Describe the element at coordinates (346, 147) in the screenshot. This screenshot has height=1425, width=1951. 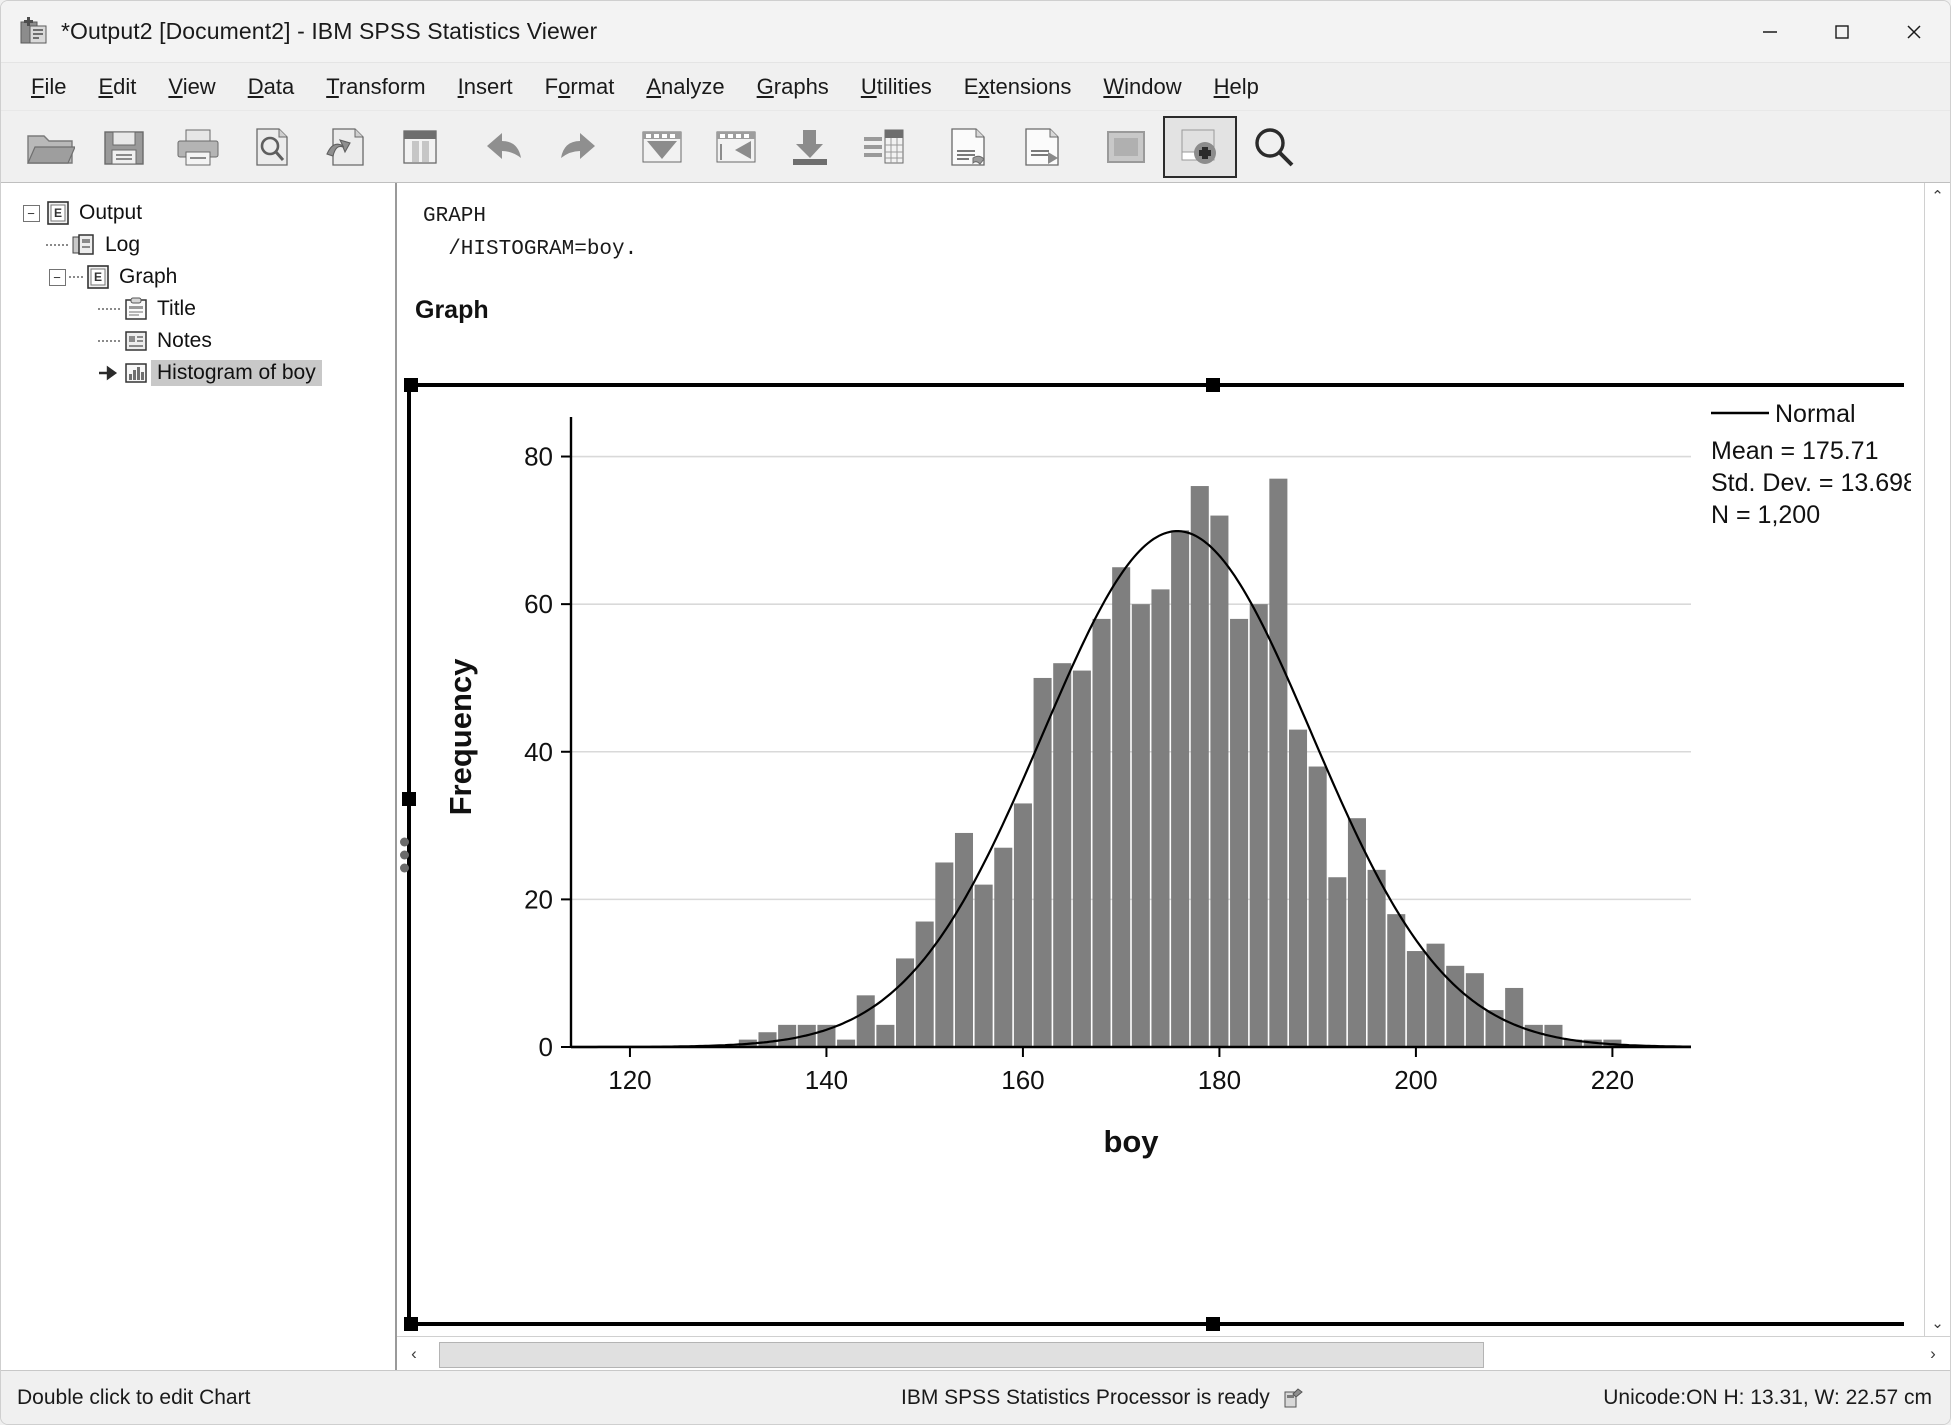
I see `recall-dialogs-icon` at that location.